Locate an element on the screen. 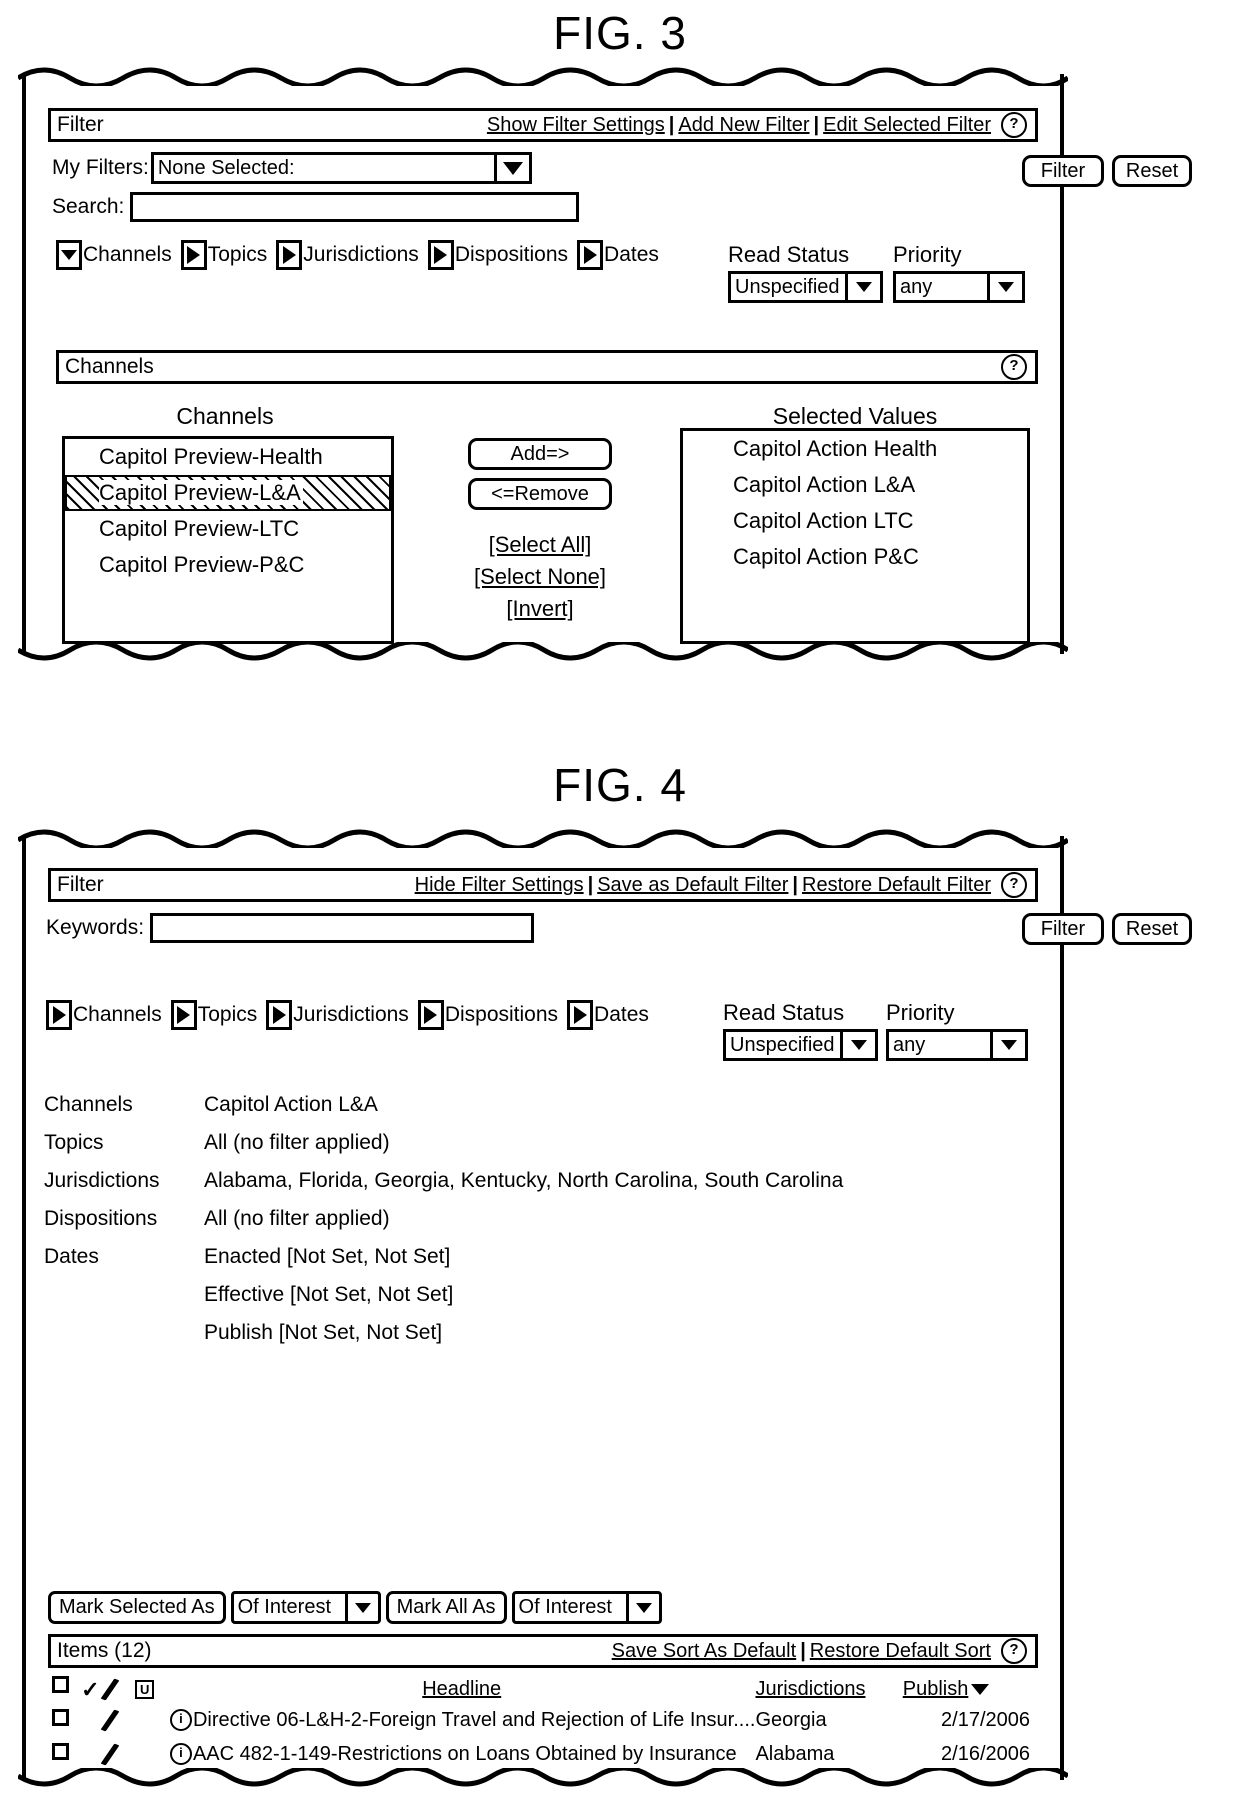 This screenshot has height=1814, width=1240. selected-values-item: Capitol Action Health is located at coordinates (855, 449).